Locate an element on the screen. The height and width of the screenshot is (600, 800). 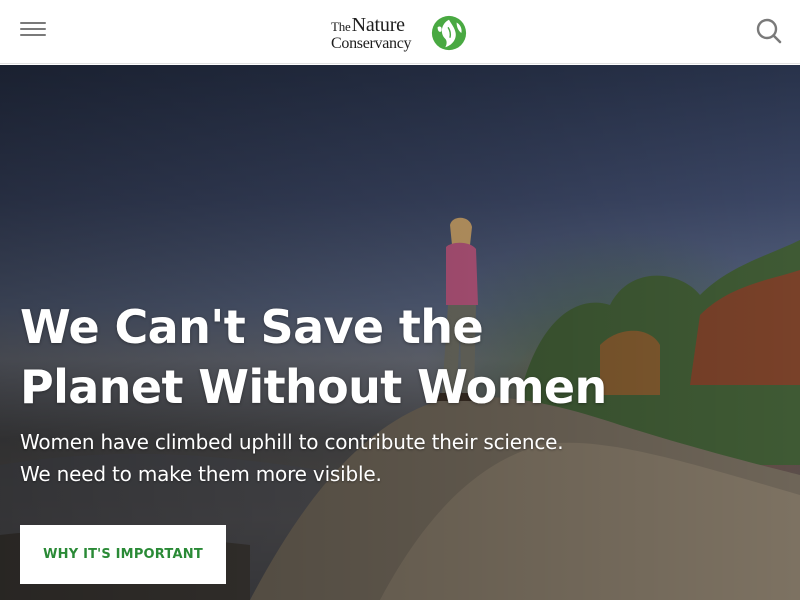
site-logo: TheNature Conservancy is located at coordinates (401, 33).